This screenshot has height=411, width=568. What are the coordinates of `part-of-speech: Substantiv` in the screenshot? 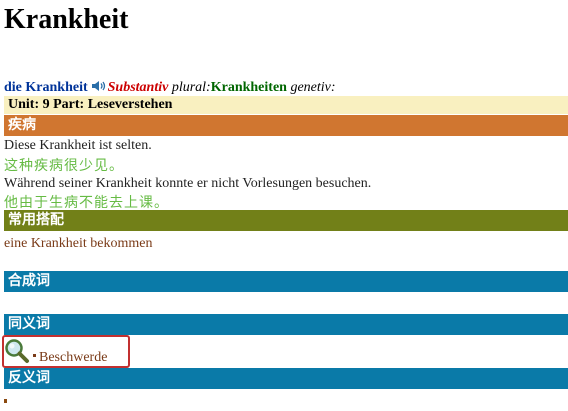 It's located at (138, 87).